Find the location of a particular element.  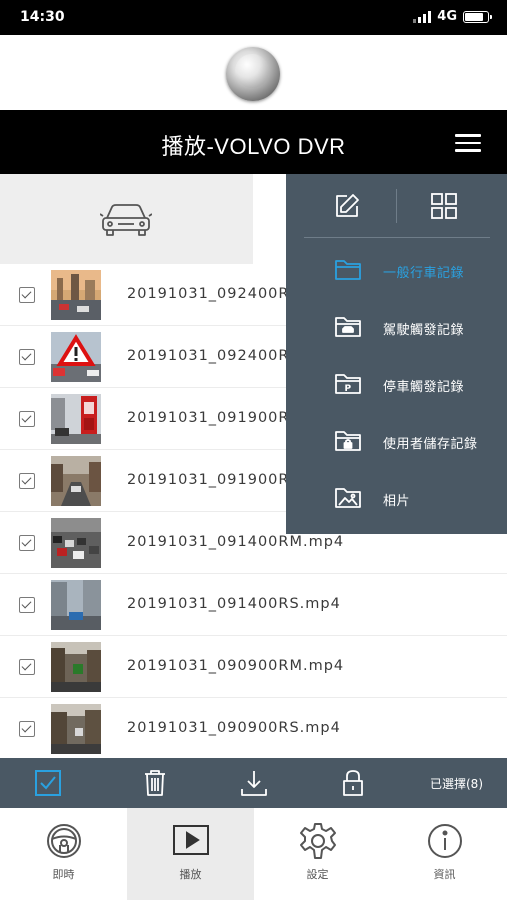

nav-item-settings: 設定 is located at coordinates (317, 854).